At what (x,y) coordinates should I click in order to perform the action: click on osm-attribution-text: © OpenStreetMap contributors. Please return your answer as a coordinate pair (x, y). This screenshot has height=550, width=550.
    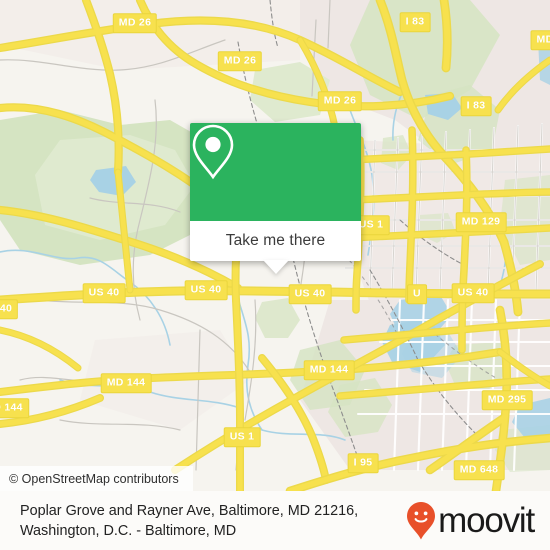
    Looking at the image, I should click on (94, 478).